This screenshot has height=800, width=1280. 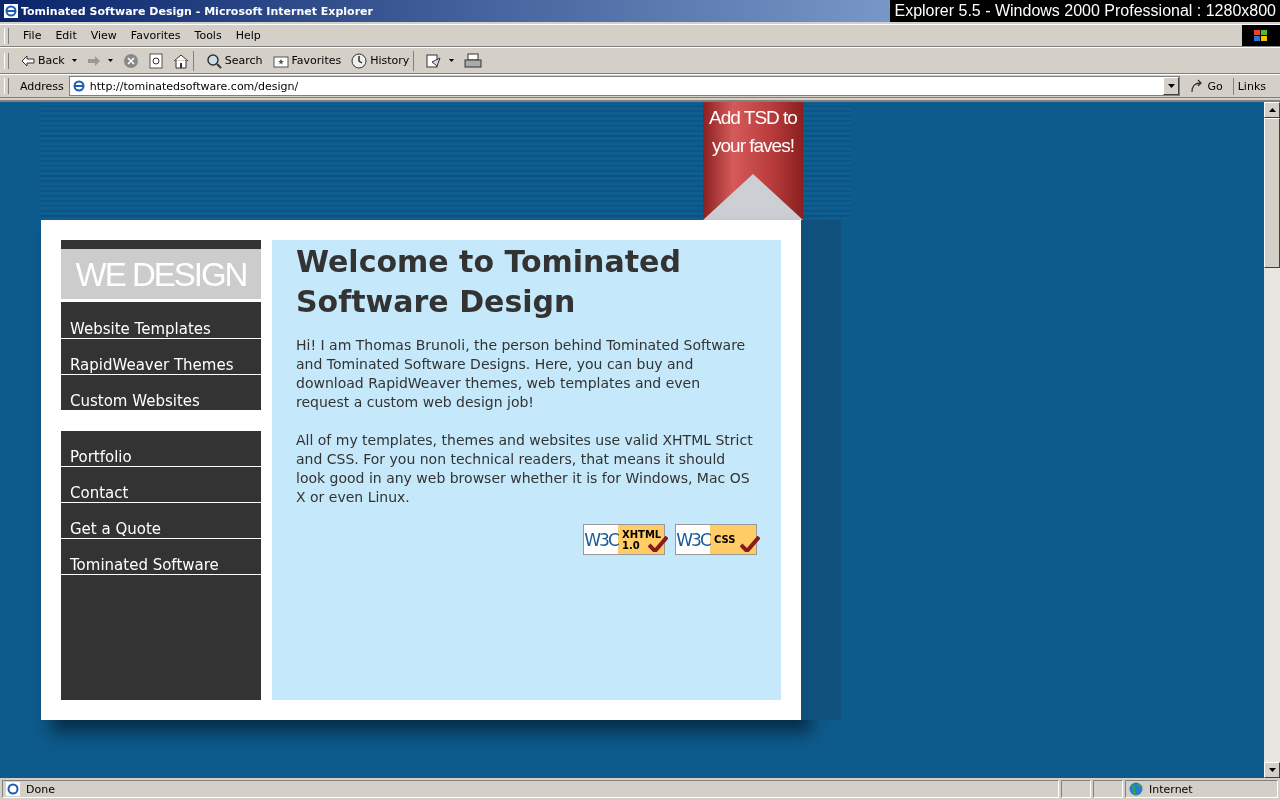 I want to click on nav-link: Tominated Software, so click(x=161, y=557).